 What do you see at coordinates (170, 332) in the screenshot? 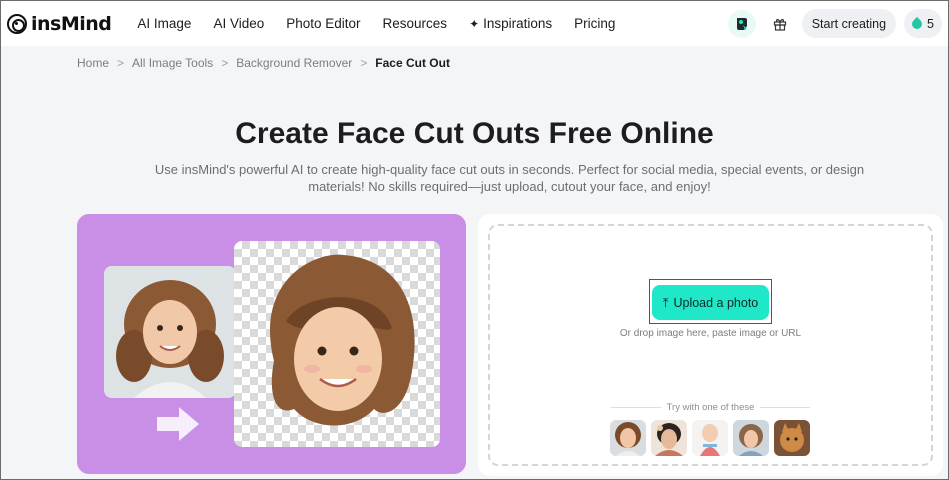
I see `before-photo` at bounding box center [170, 332].